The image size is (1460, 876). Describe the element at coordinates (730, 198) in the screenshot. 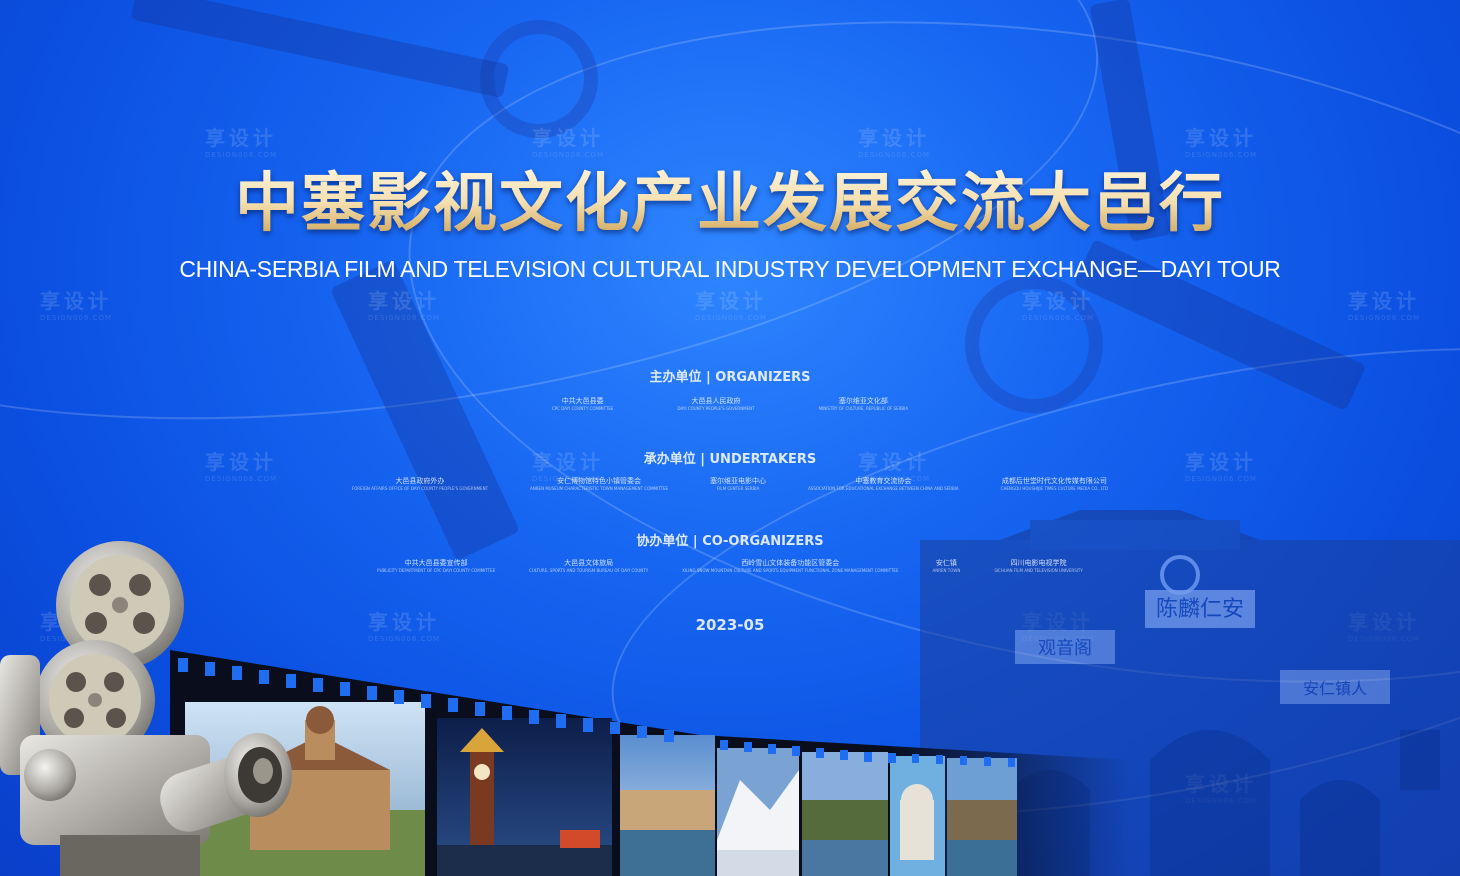

I see `main-title-chinese: 中塞影视文化产业发展交流大邑行` at that location.